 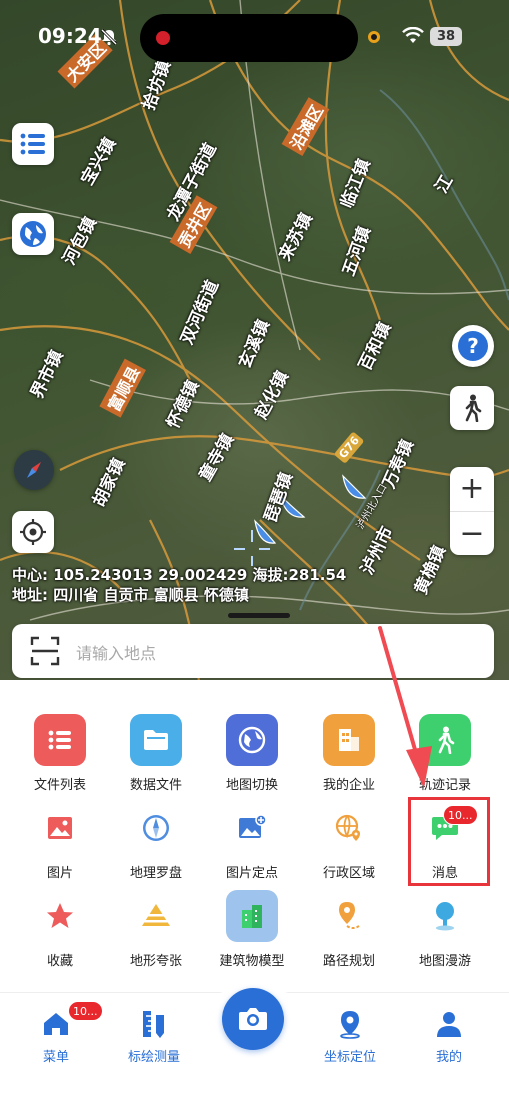 I want to click on ruler-pencil-icon, so click(x=154, y=1024).